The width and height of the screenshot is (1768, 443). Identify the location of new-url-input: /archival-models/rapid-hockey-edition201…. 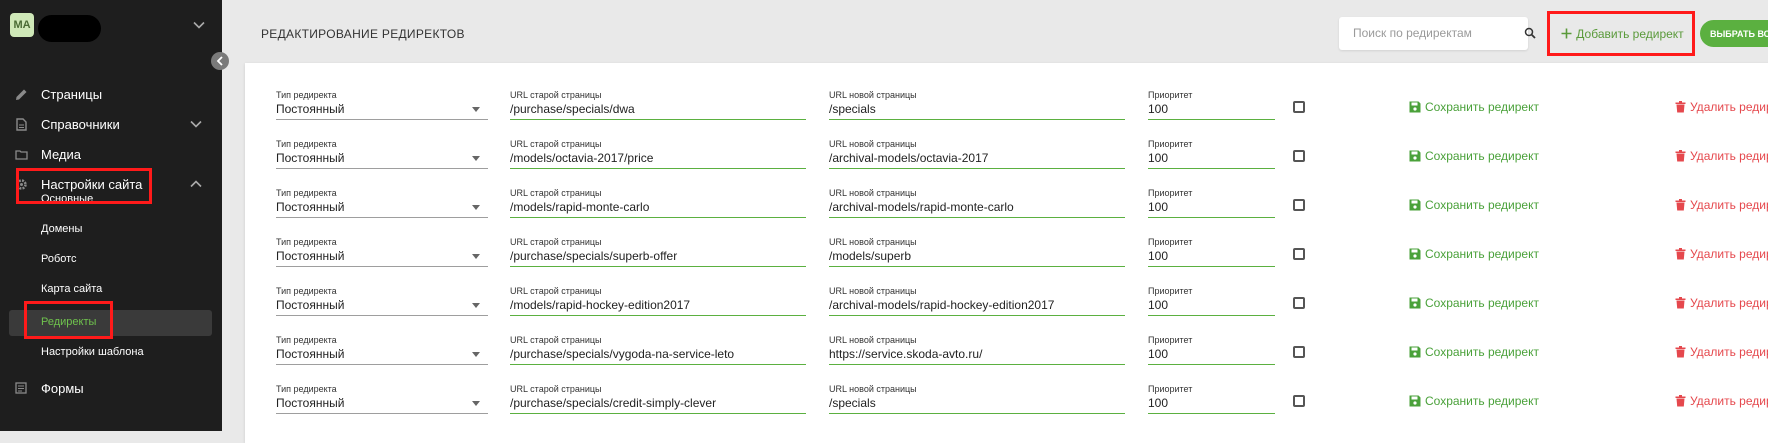
(941, 305).